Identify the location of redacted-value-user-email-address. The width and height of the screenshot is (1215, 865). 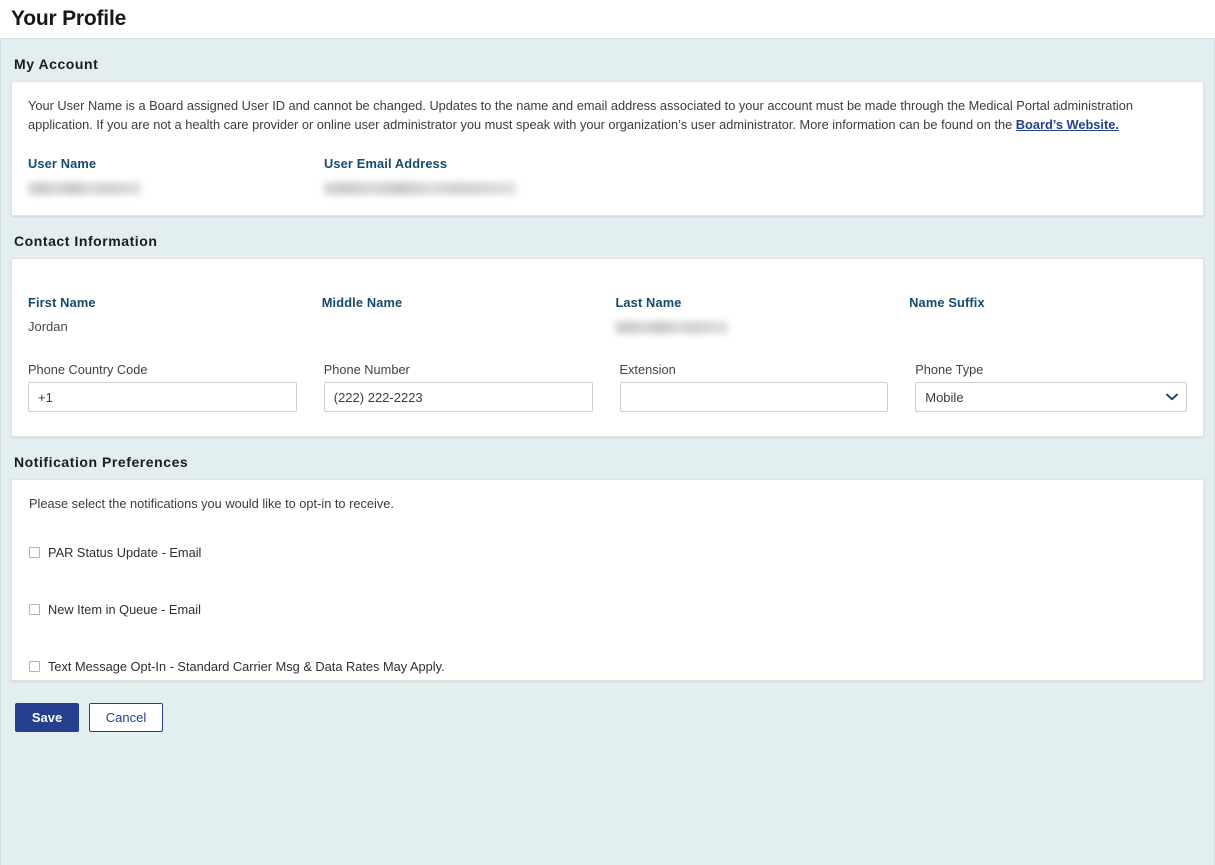
(420, 189).